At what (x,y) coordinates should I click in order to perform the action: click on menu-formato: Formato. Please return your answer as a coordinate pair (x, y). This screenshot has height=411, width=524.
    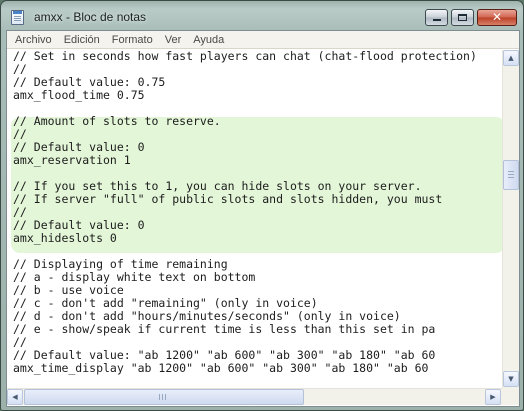
    Looking at the image, I should click on (132, 40).